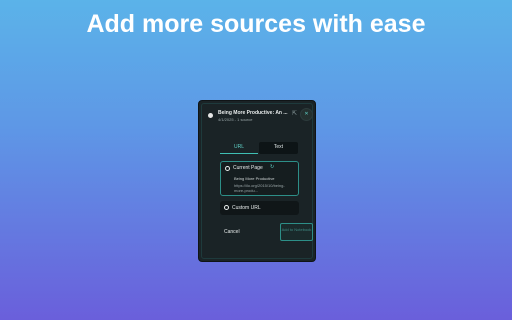 The width and height of the screenshot is (512, 320). I want to click on current-page-label: Current Page, so click(248, 168).